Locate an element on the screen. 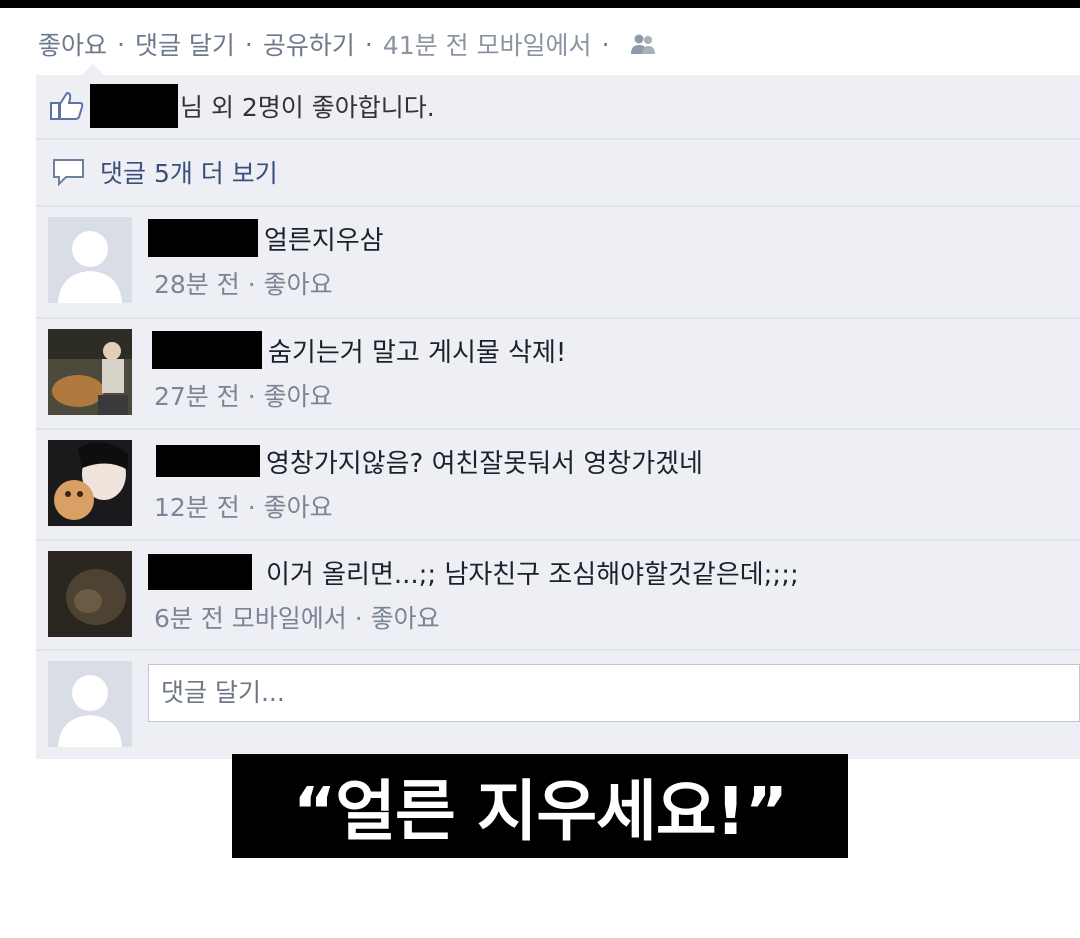 Image resolution: width=1080 pixels, height=938 pixels. post-actions: 좋아요 · 댓글 달기 · 공유하기 · 41분 전 모바일에서 · is located at coordinates (347, 44).